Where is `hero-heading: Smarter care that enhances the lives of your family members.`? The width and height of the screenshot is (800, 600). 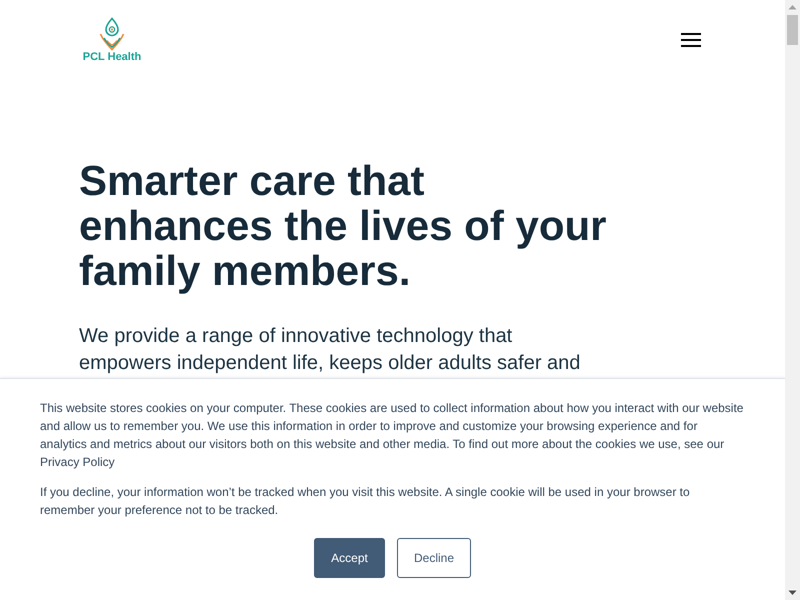 hero-heading: Smarter care that enhances the lives of your family members. is located at coordinates (343, 225).